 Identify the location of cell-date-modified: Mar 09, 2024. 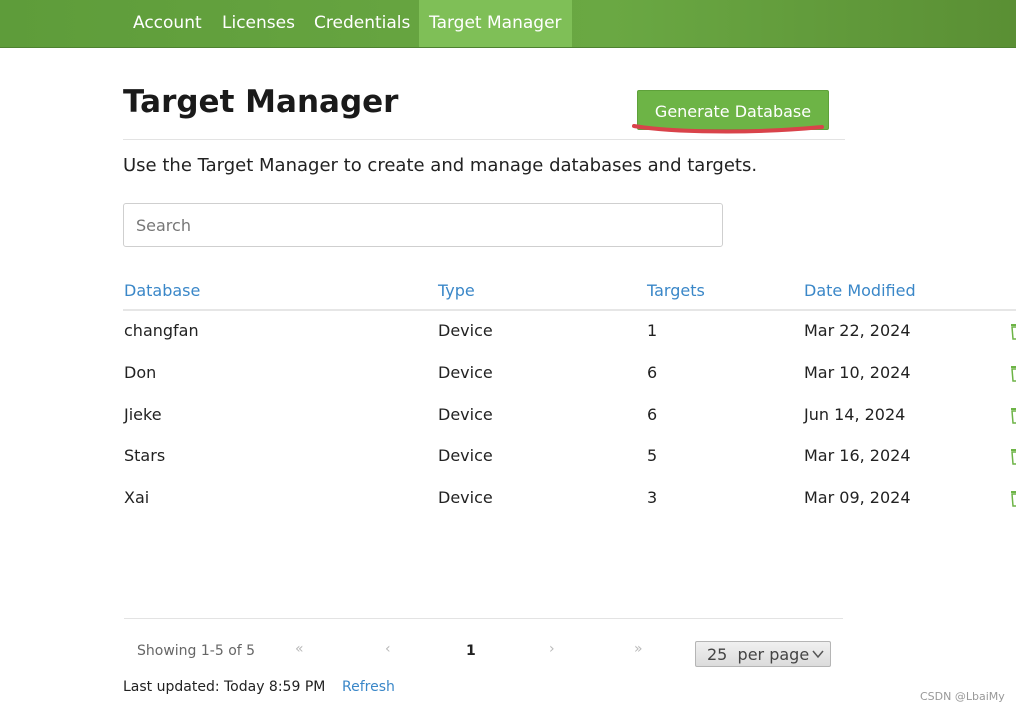
(857, 497).